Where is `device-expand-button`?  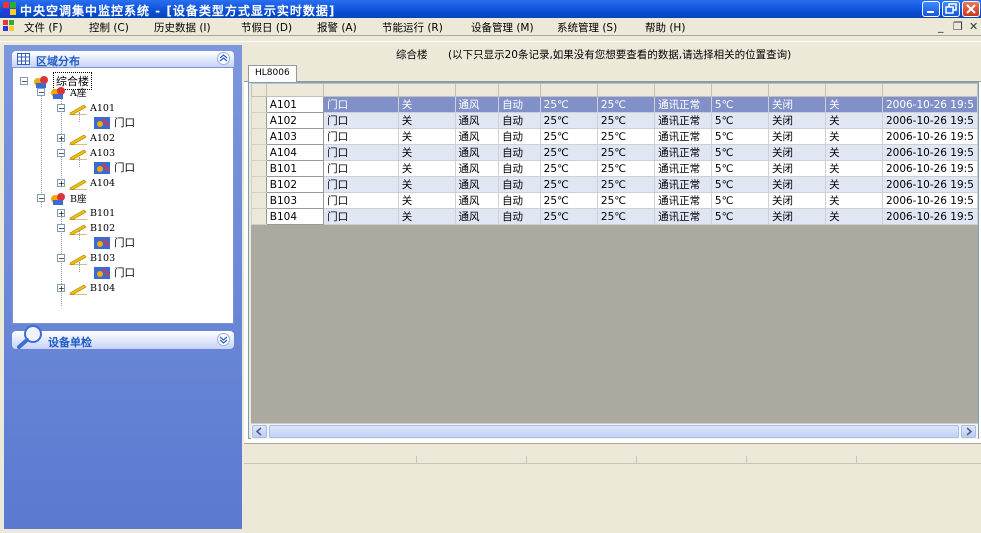 device-expand-button is located at coordinates (223, 339).